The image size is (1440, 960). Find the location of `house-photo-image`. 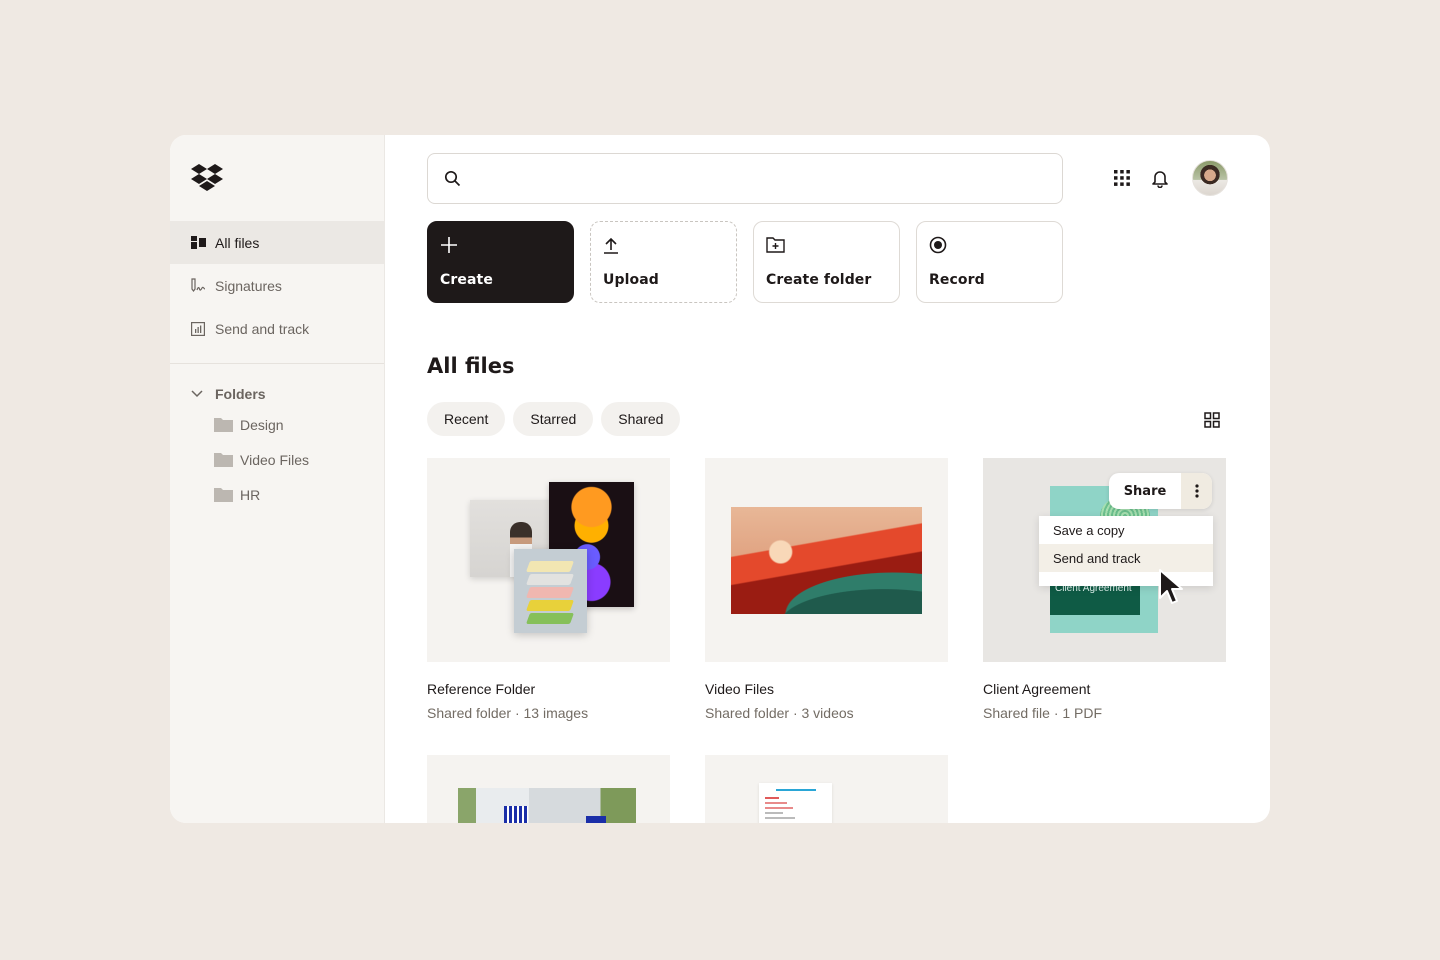

house-photo-image is located at coordinates (547, 805).